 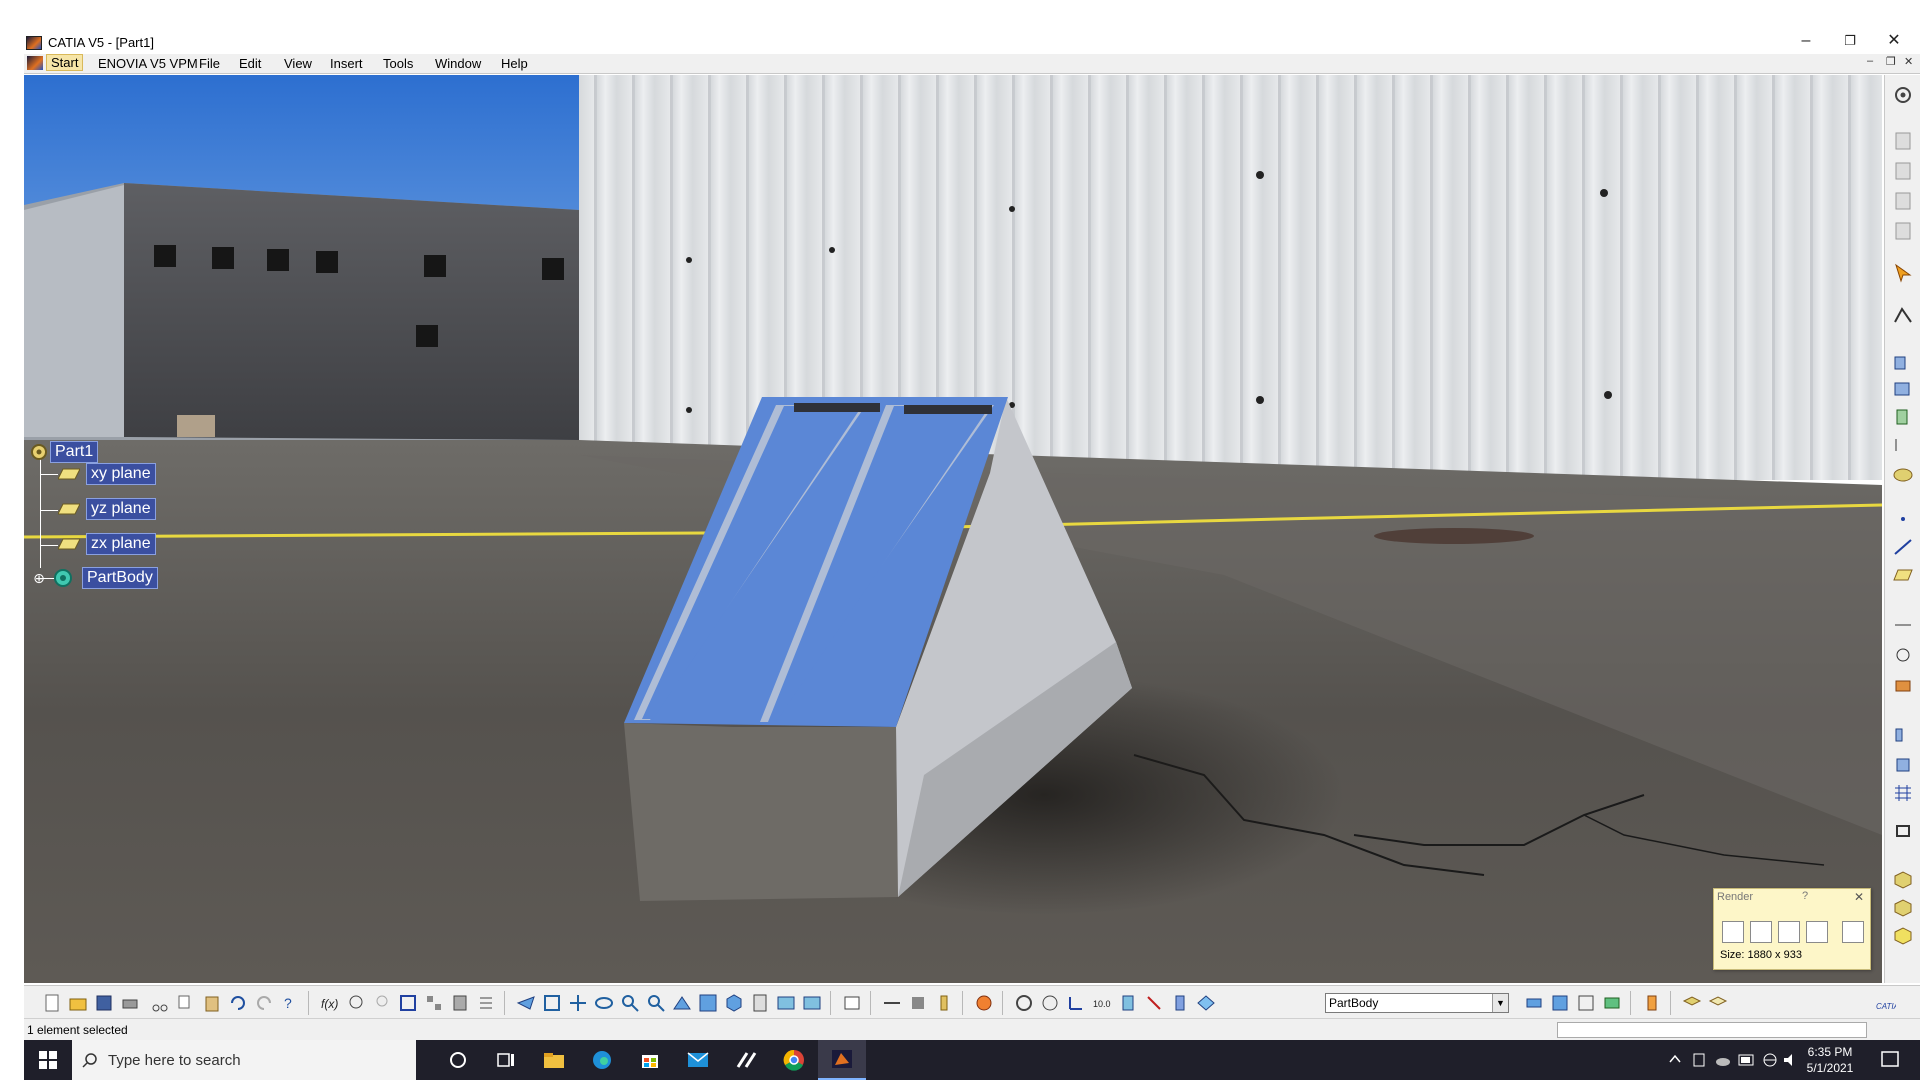 What do you see at coordinates (346, 63) in the screenshot?
I see `menu-insert: Insert` at bounding box center [346, 63].